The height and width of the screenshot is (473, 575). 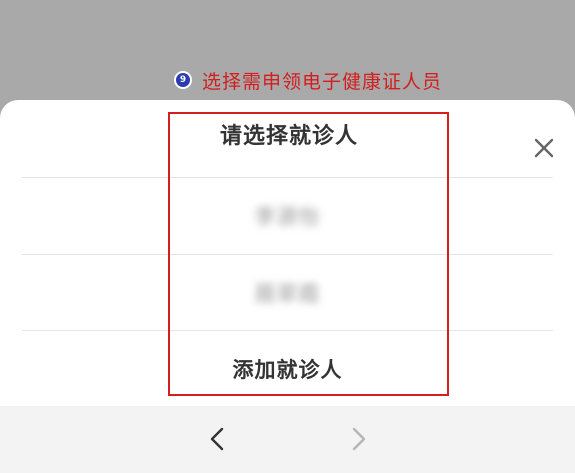 I want to click on bottom-nav-bar, so click(x=287, y=439).